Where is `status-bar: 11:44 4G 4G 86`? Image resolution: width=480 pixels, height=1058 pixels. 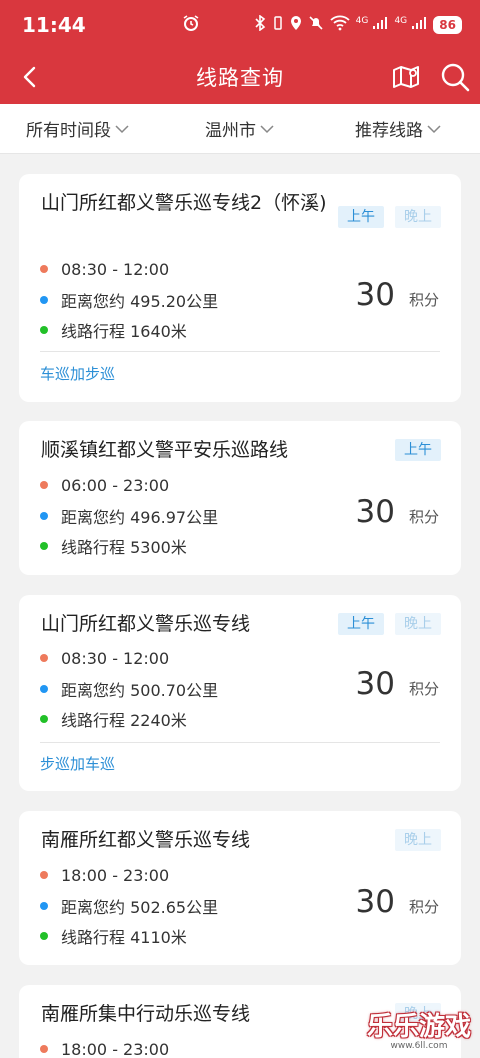
status-bar: 11:44 4G 4G 86 is located at coordinates (240, 25).